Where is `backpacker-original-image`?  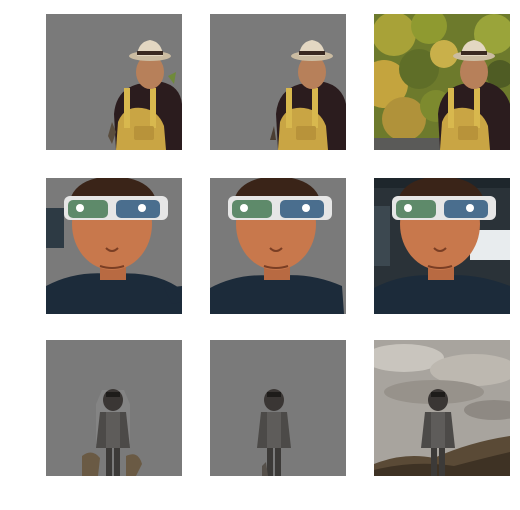 backpacker-original-image is located at coordinates (442, 82).